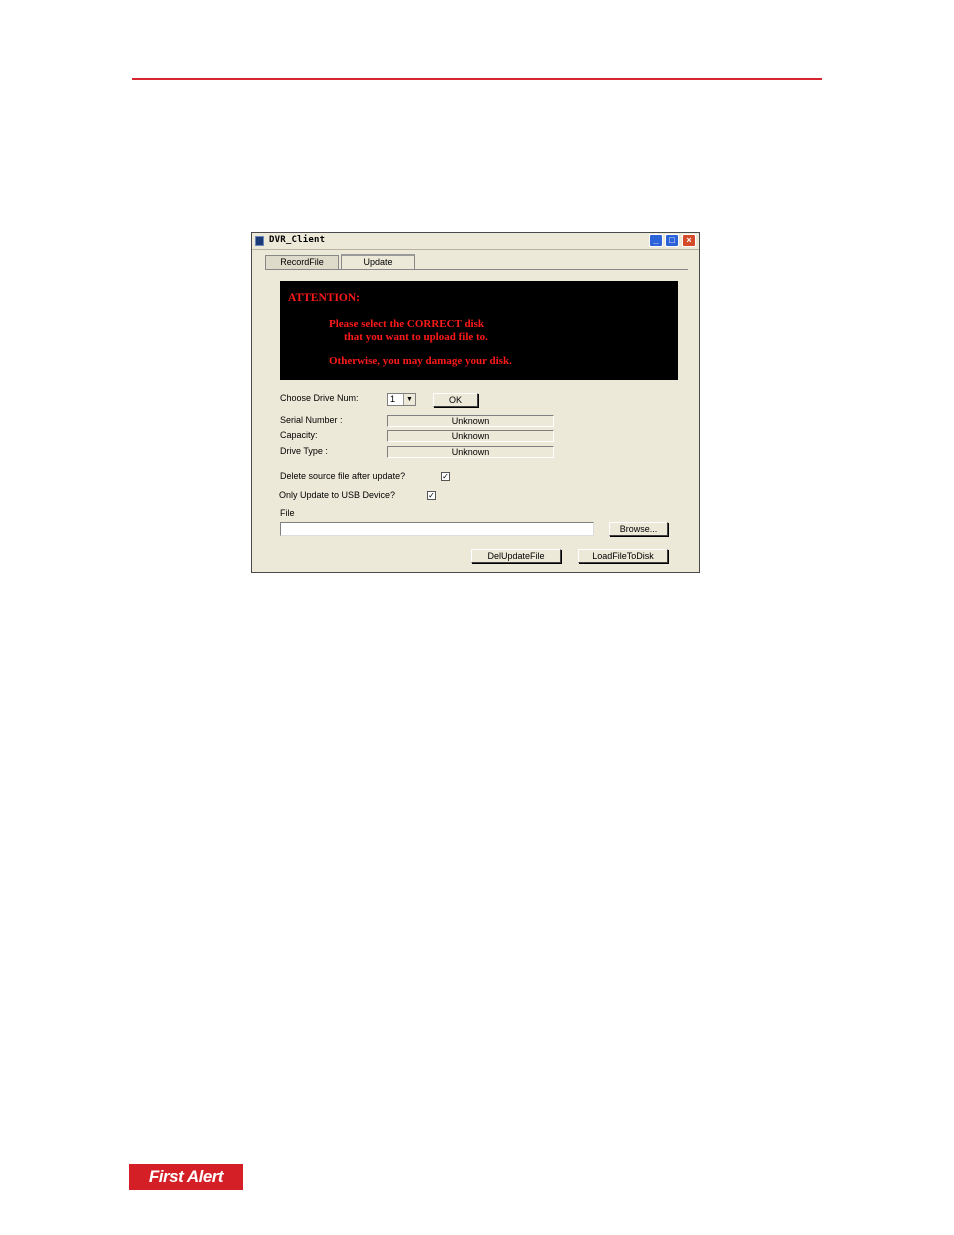 Image resolution: width=954 pixels, height=1235 pixels. Describe the element at coordinates (401, 399) in the screenshot. I see `drive-num-select: 1 ▼` at that location.